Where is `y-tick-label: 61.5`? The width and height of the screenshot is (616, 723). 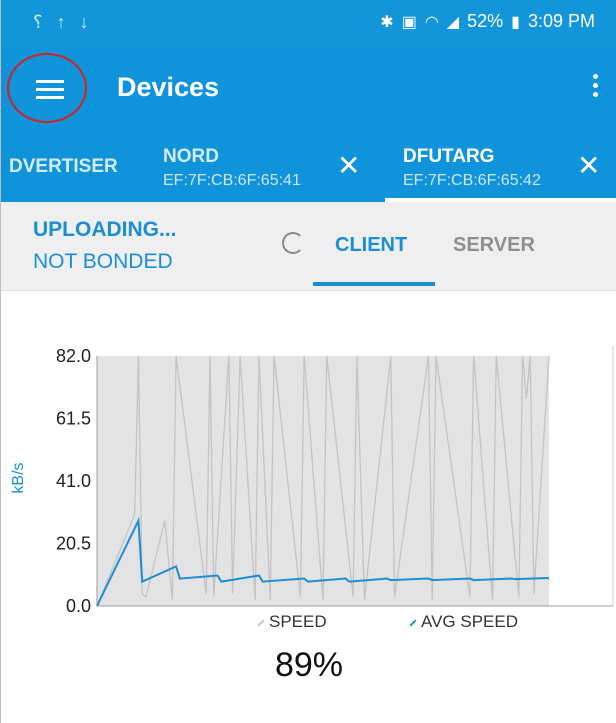
y-tick-label: 61.5 is located at coordinates (73, 419).